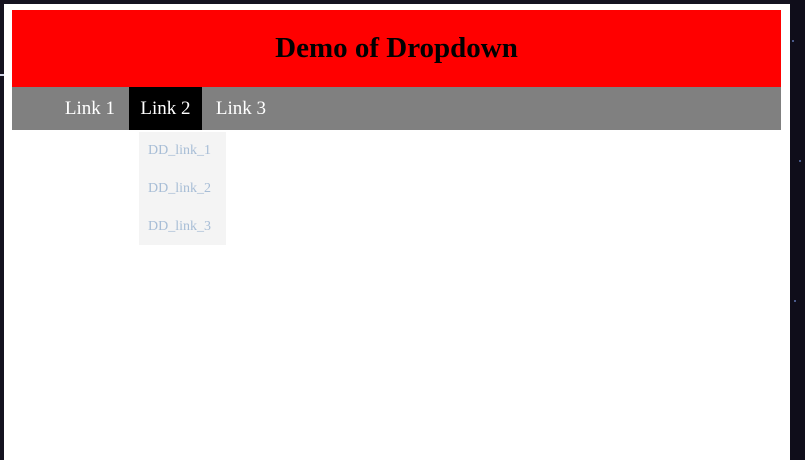 The width and height of the screenshot is (805, 460). I want to click on dropdown-menu: DD_link_1 DD_link_2 DD_link_3, so click(182, 188).